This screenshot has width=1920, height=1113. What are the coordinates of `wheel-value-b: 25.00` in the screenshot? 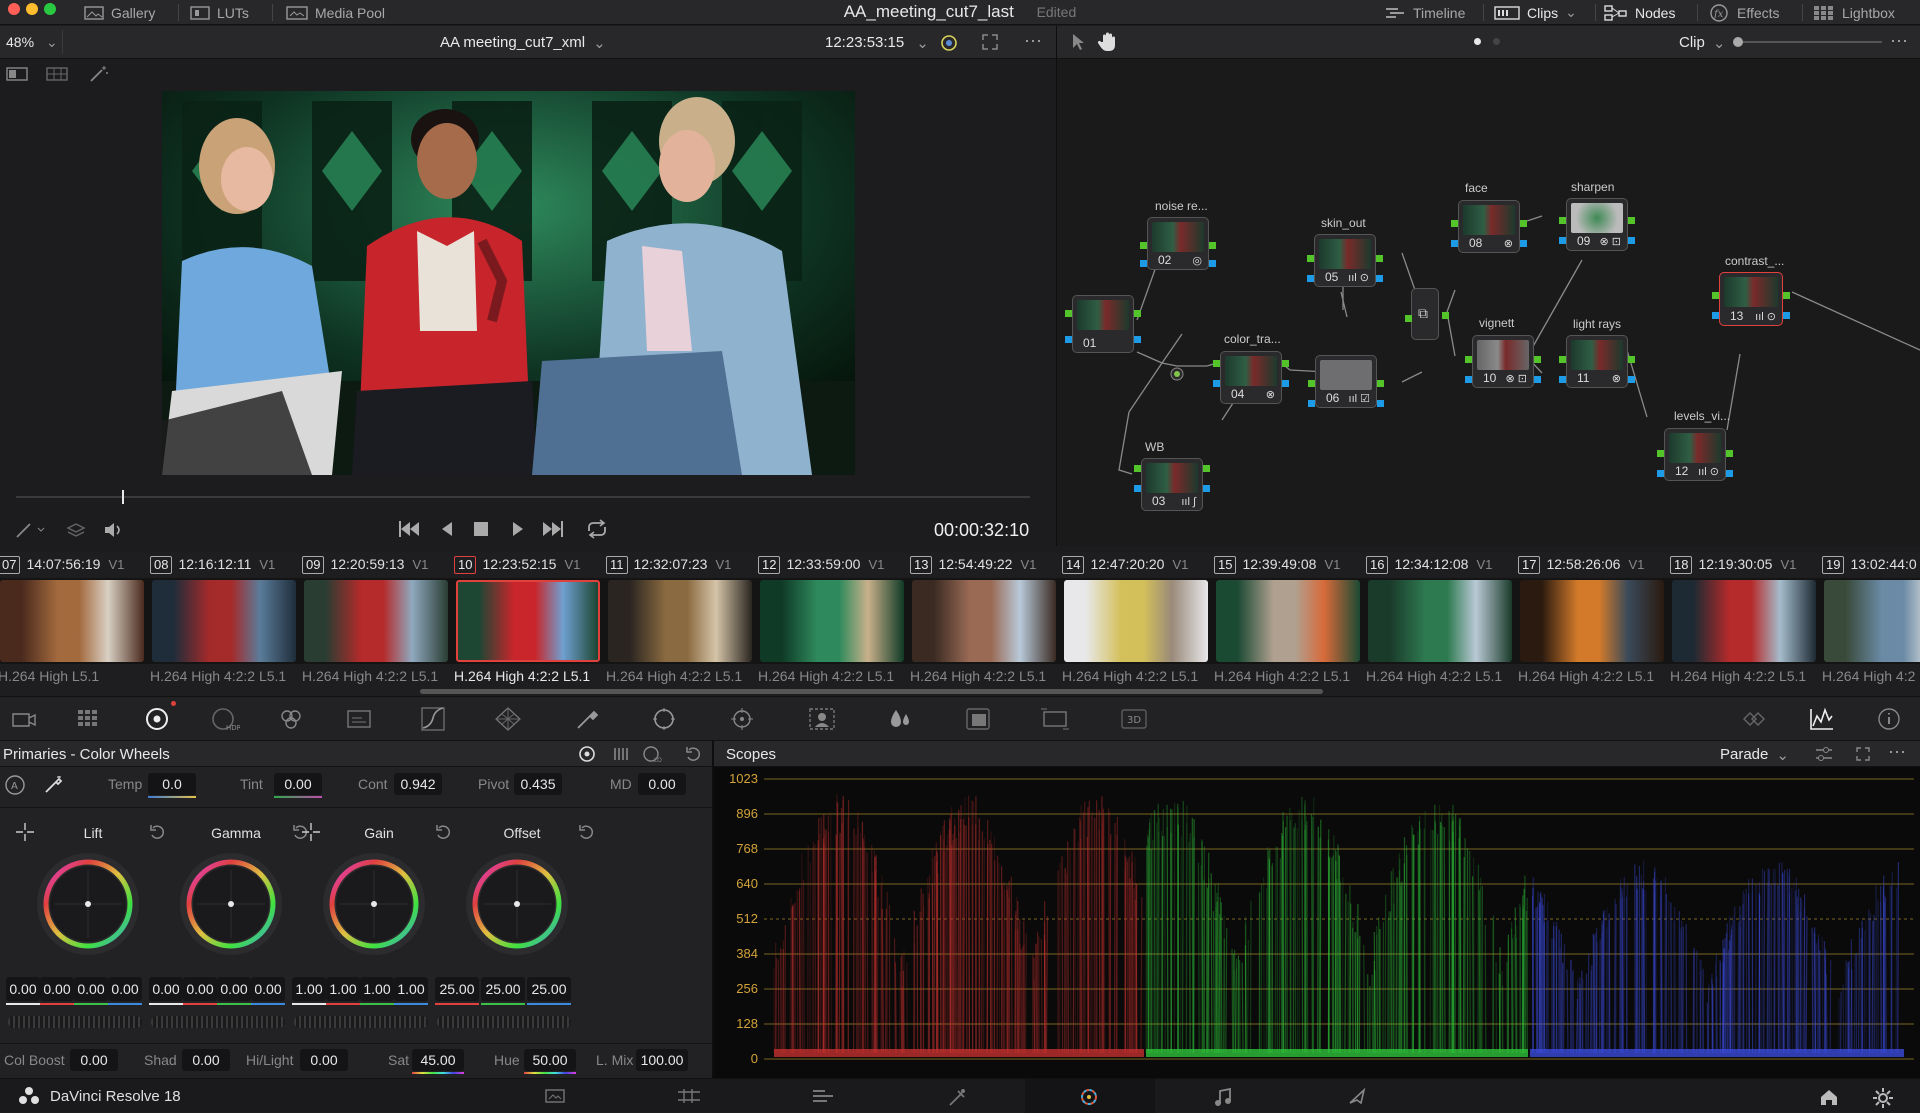 It's located at (549, 989).